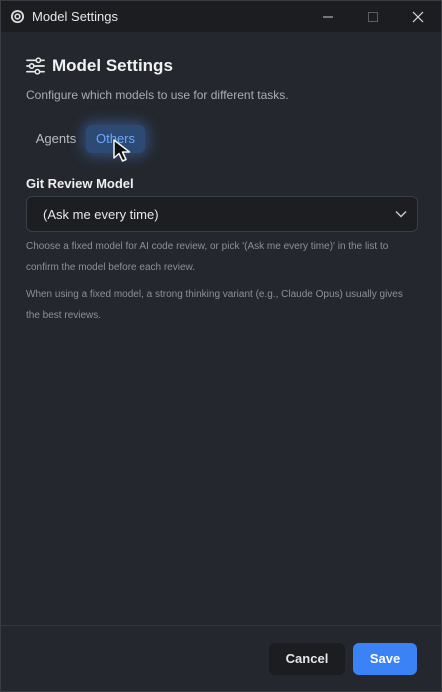 Image resolution: width=442 pixels, height=692 pixels. I want to click on select-value: (Ask me every time), so click(101, 214).